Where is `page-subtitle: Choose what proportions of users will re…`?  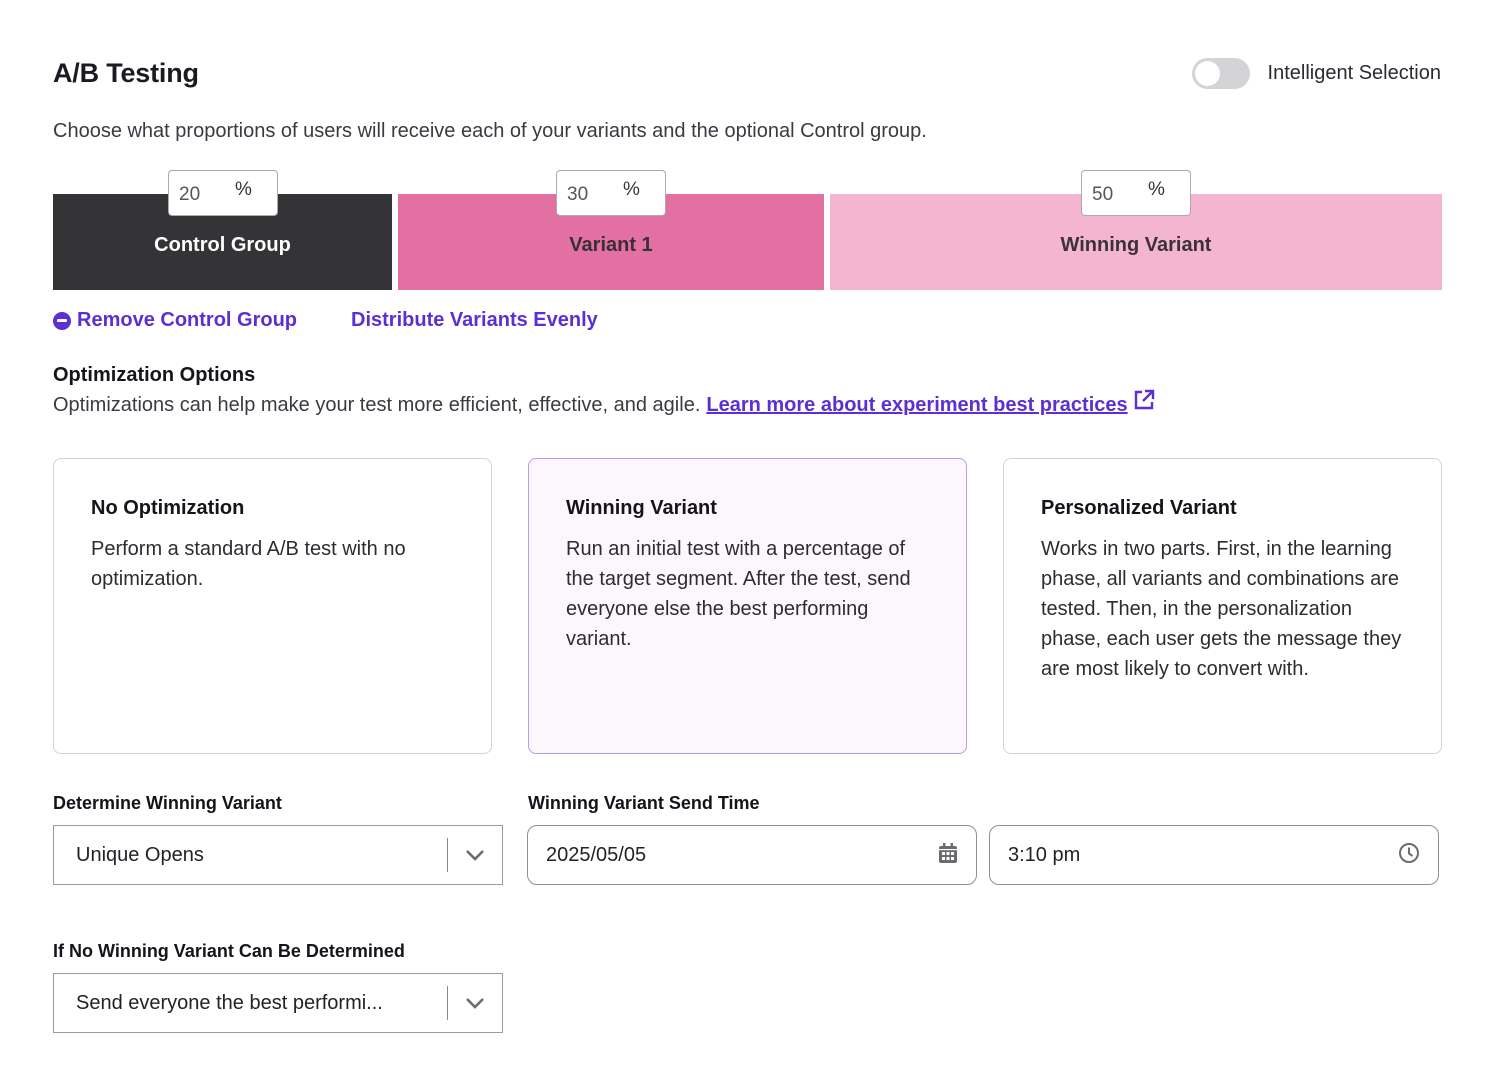
page-subtitle: Choose what proportions of users will re… is located at coordinates (490, 131).